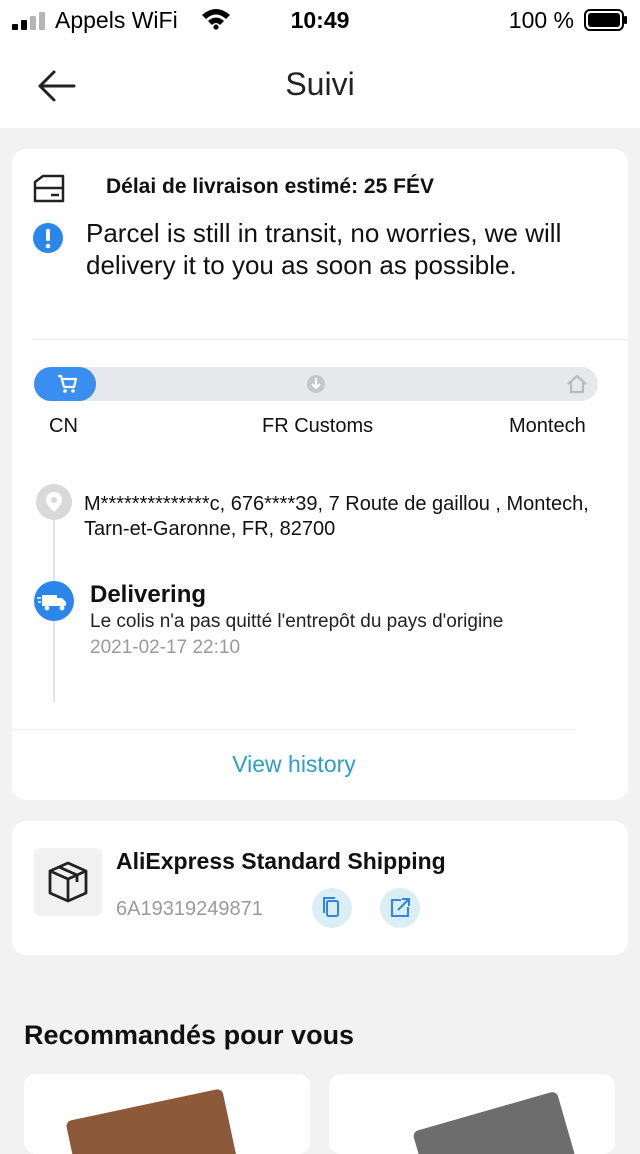 The image size is (640, 1154). I want to click on recommendations-title: Recommandés pour vous, so click(189, 1035).